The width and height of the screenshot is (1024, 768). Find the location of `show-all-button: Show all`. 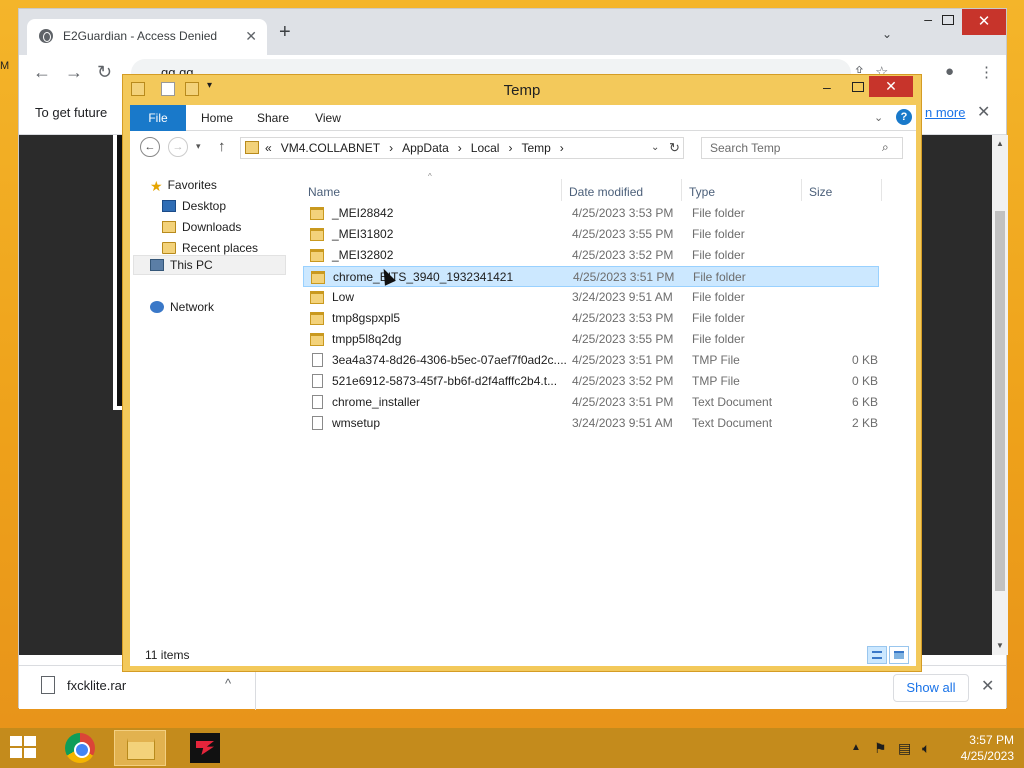

show-all-button: Show all is located at coordinates (931, 688).